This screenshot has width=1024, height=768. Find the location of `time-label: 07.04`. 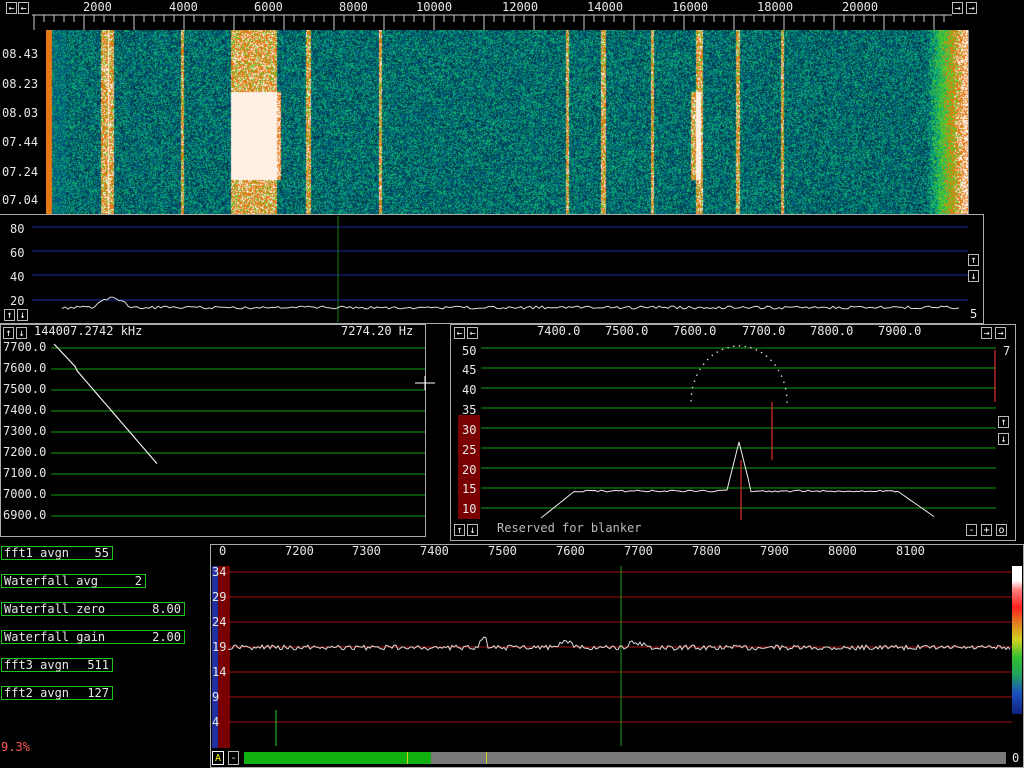

time-label: 07.04 is located at coordinates (20, 200).